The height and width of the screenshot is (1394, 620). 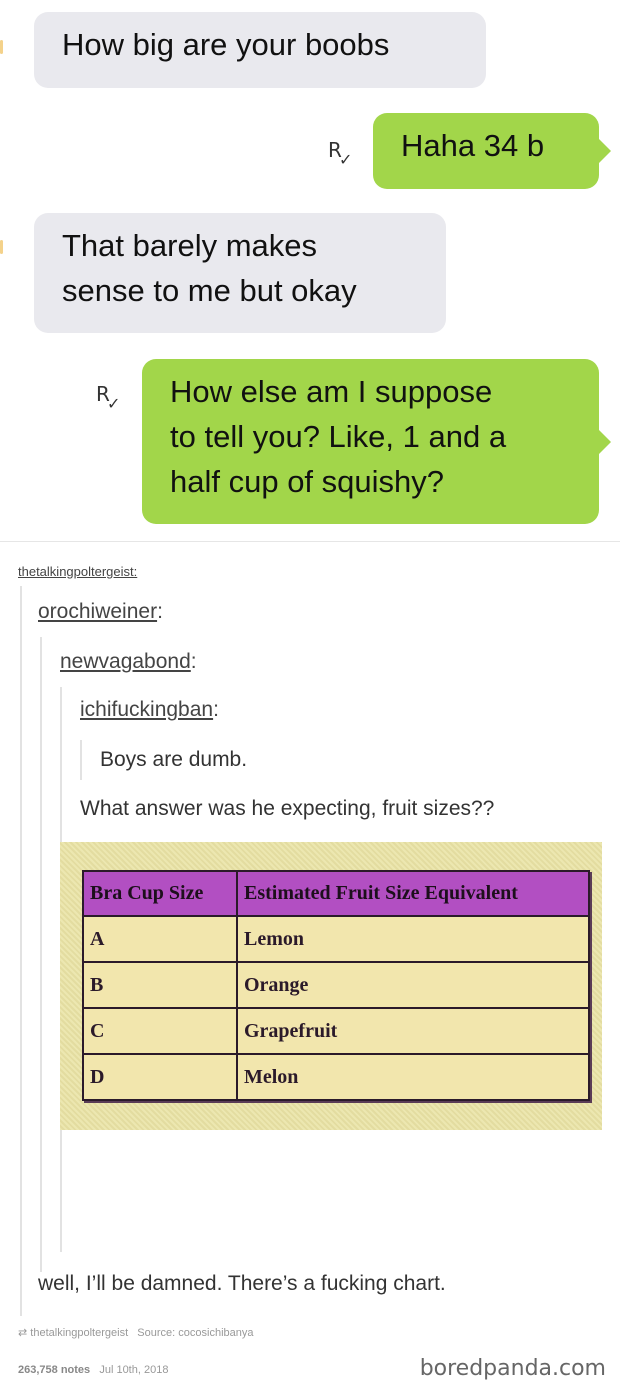 I want to click on message-line: That barely makes, so click(x=189, y=245).